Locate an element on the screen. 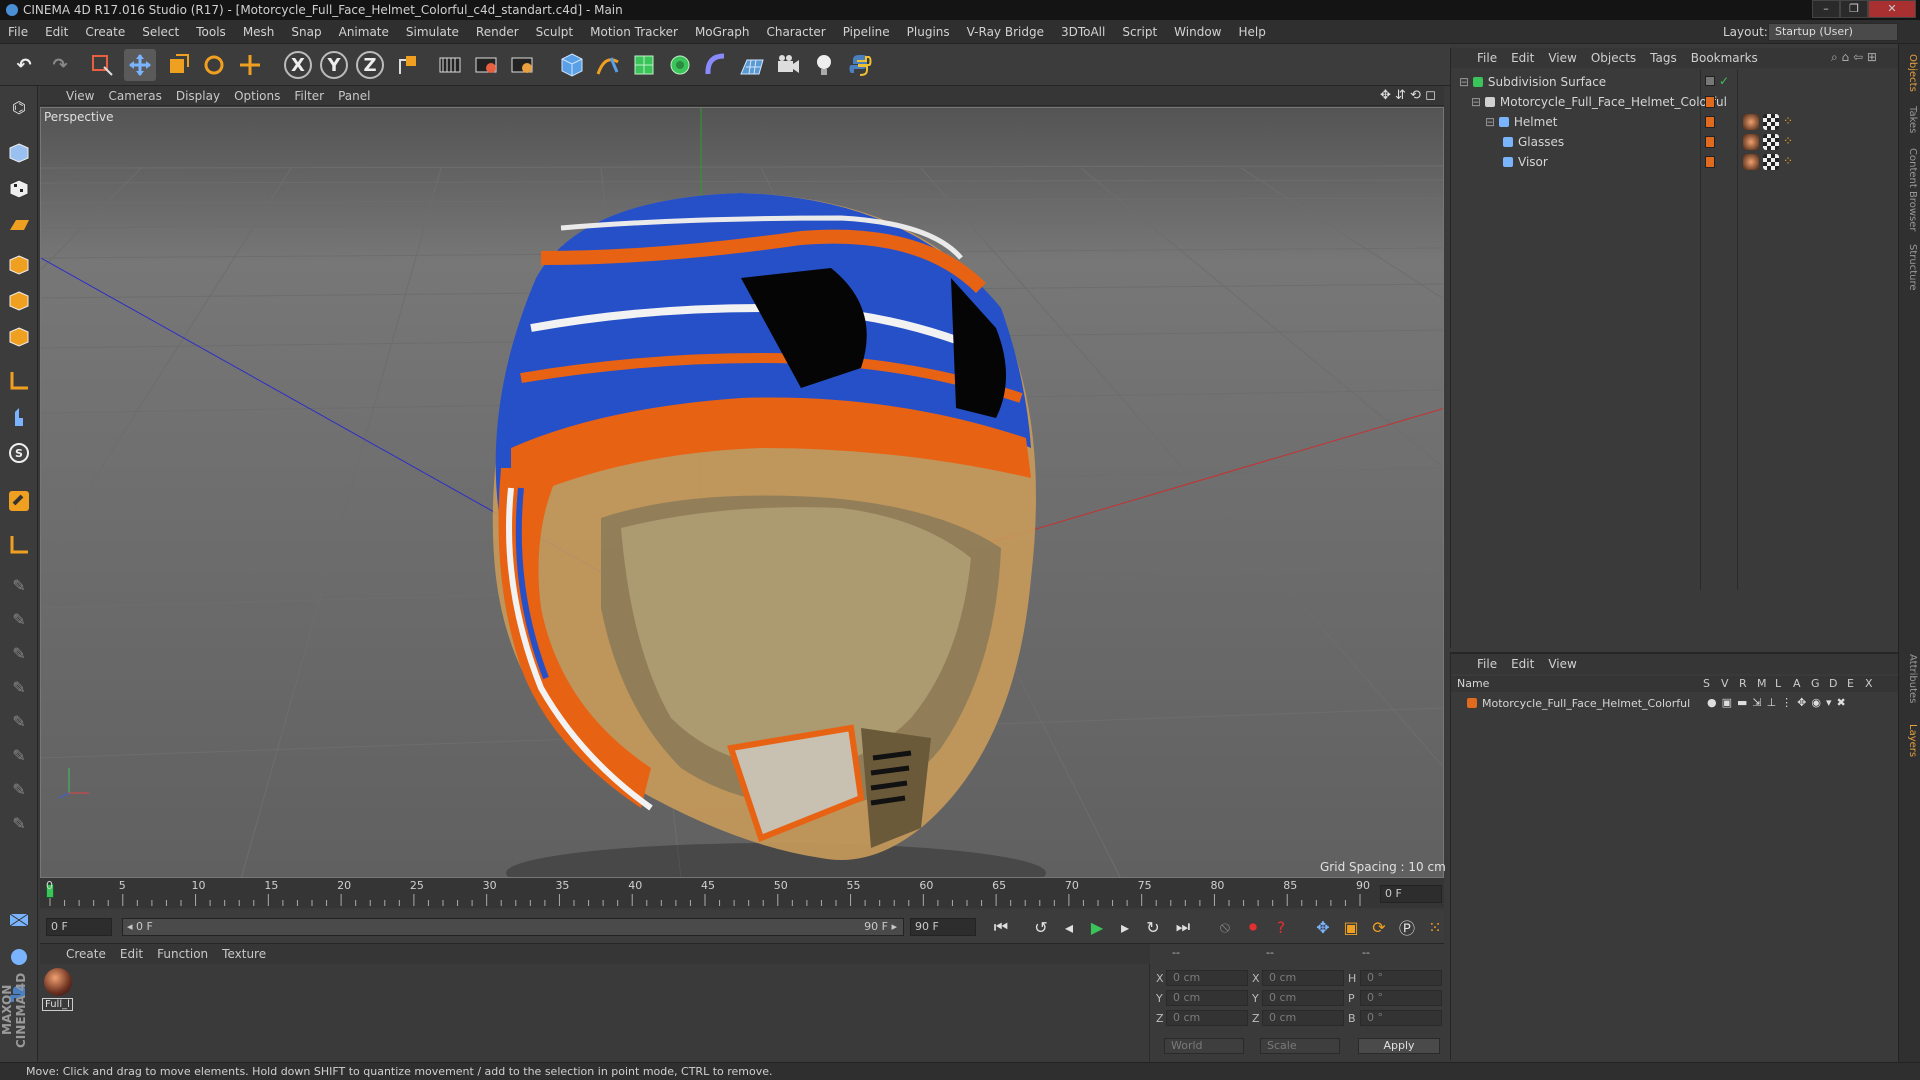 The height and width of the screenshot is (1080, 1920). layer-column-header: S is located at coordinates (1706, 683).